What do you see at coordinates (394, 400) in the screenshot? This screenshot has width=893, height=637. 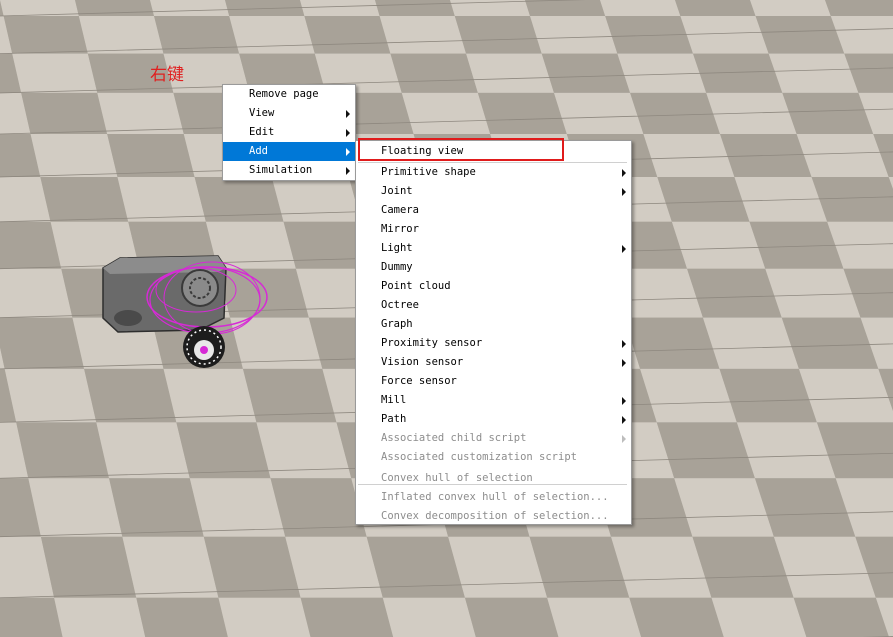 I see `menu-item-label: Mill` at bounding box center [394, 400].